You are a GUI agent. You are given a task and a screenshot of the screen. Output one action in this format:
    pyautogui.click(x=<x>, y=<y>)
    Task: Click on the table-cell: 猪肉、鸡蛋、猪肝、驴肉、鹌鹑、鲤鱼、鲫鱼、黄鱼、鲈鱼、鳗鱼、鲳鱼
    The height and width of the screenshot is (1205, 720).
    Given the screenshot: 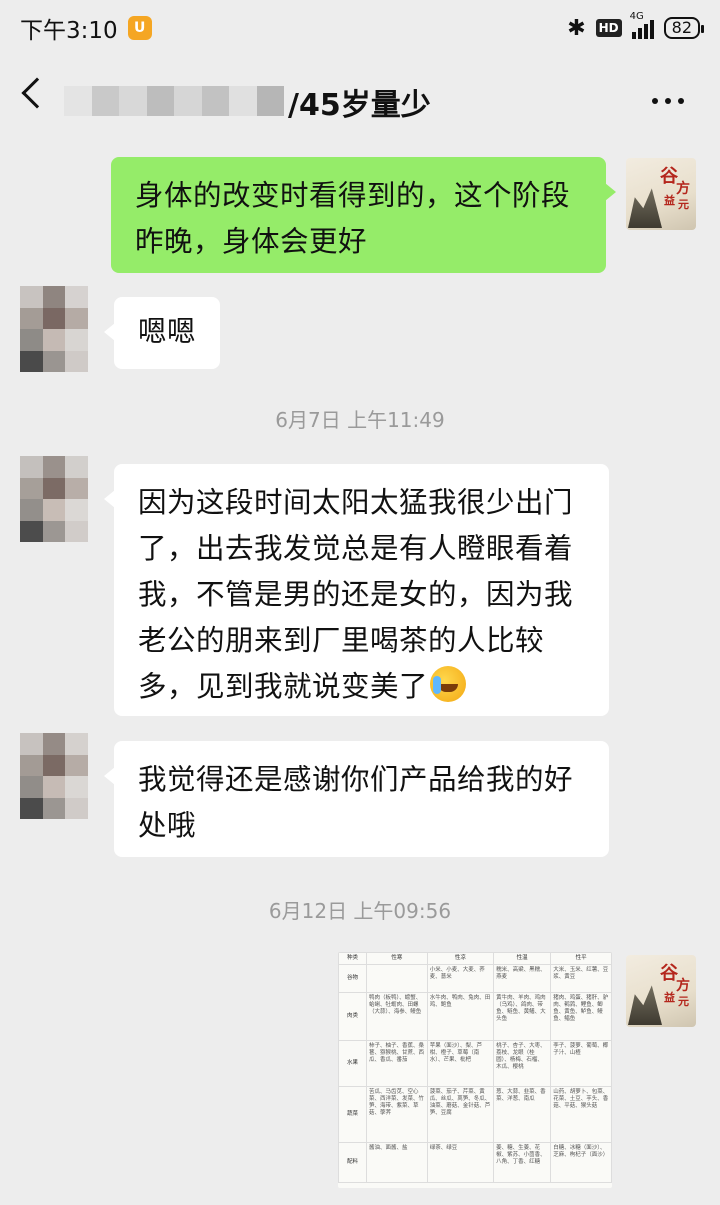 What is the action you would take?
    pyautogui.click(x=581, y=1016)
    